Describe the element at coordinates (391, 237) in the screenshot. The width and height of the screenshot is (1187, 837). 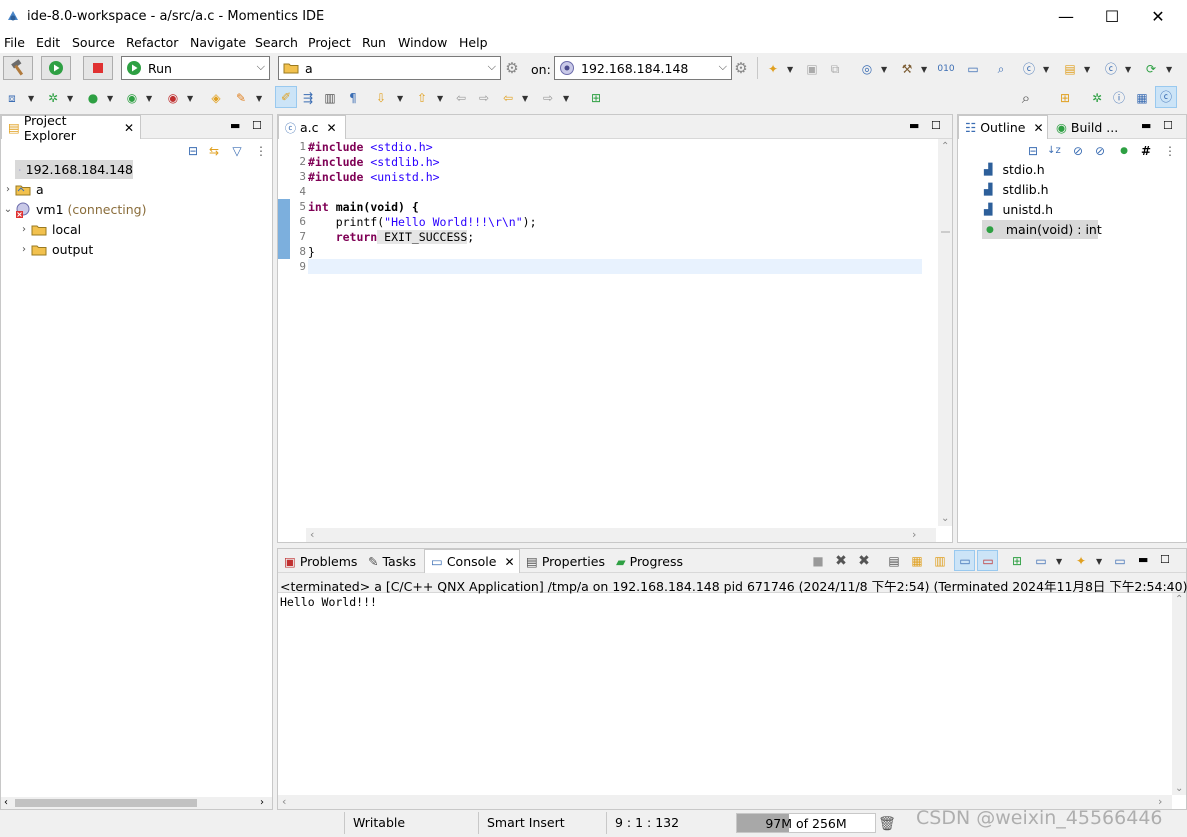
I see `code-line: return EXIT_SUCCESS;` at that location.